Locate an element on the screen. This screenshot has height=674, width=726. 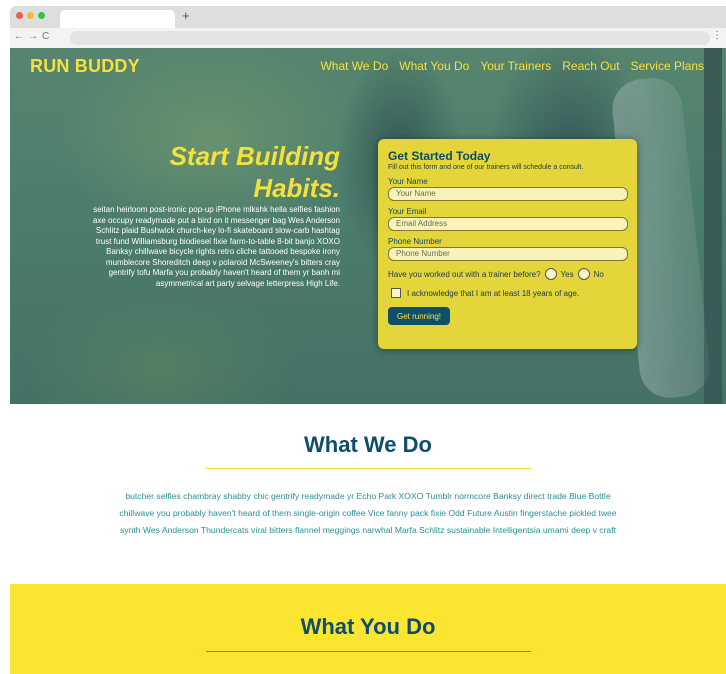
browser-toolbar: ← → C ⋮ is located at coordinates (368, 38).